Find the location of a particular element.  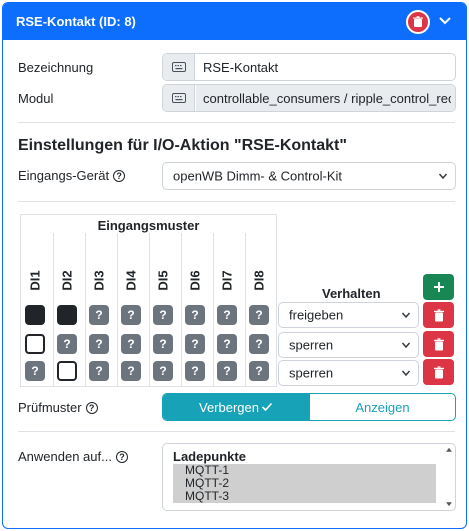

verhalten-header: Verhalten is located at coordinates (351, 293).